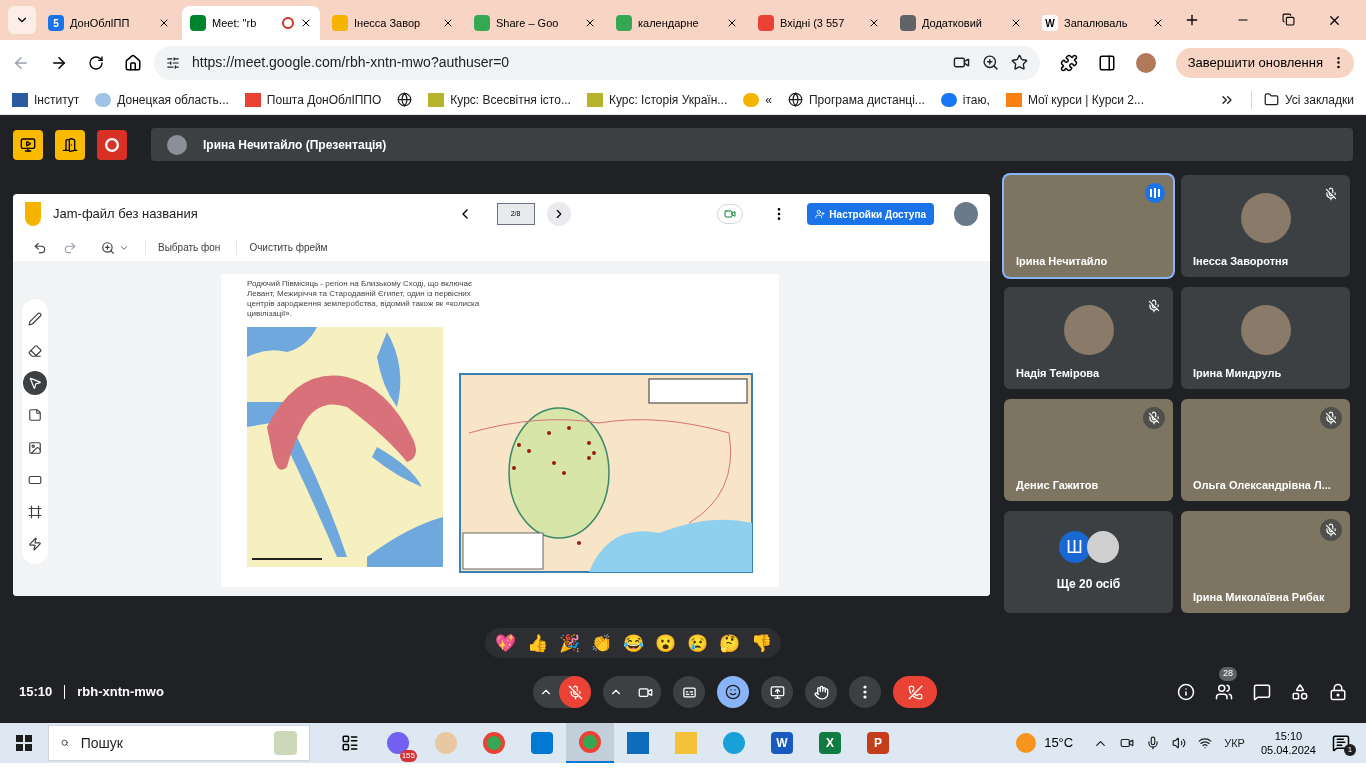 The image size is (1366, 768). Describe the element at coordinates (46, 99) in the screenshot. I see `bookmark-item: Інститут` at that location.